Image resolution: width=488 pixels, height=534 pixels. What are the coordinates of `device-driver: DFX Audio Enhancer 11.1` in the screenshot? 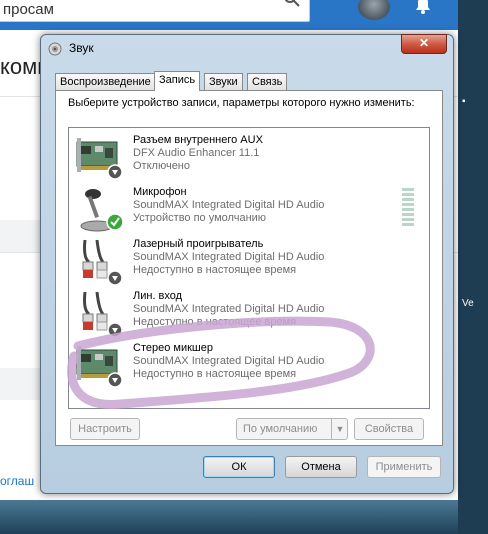 It's located at (196, 153).